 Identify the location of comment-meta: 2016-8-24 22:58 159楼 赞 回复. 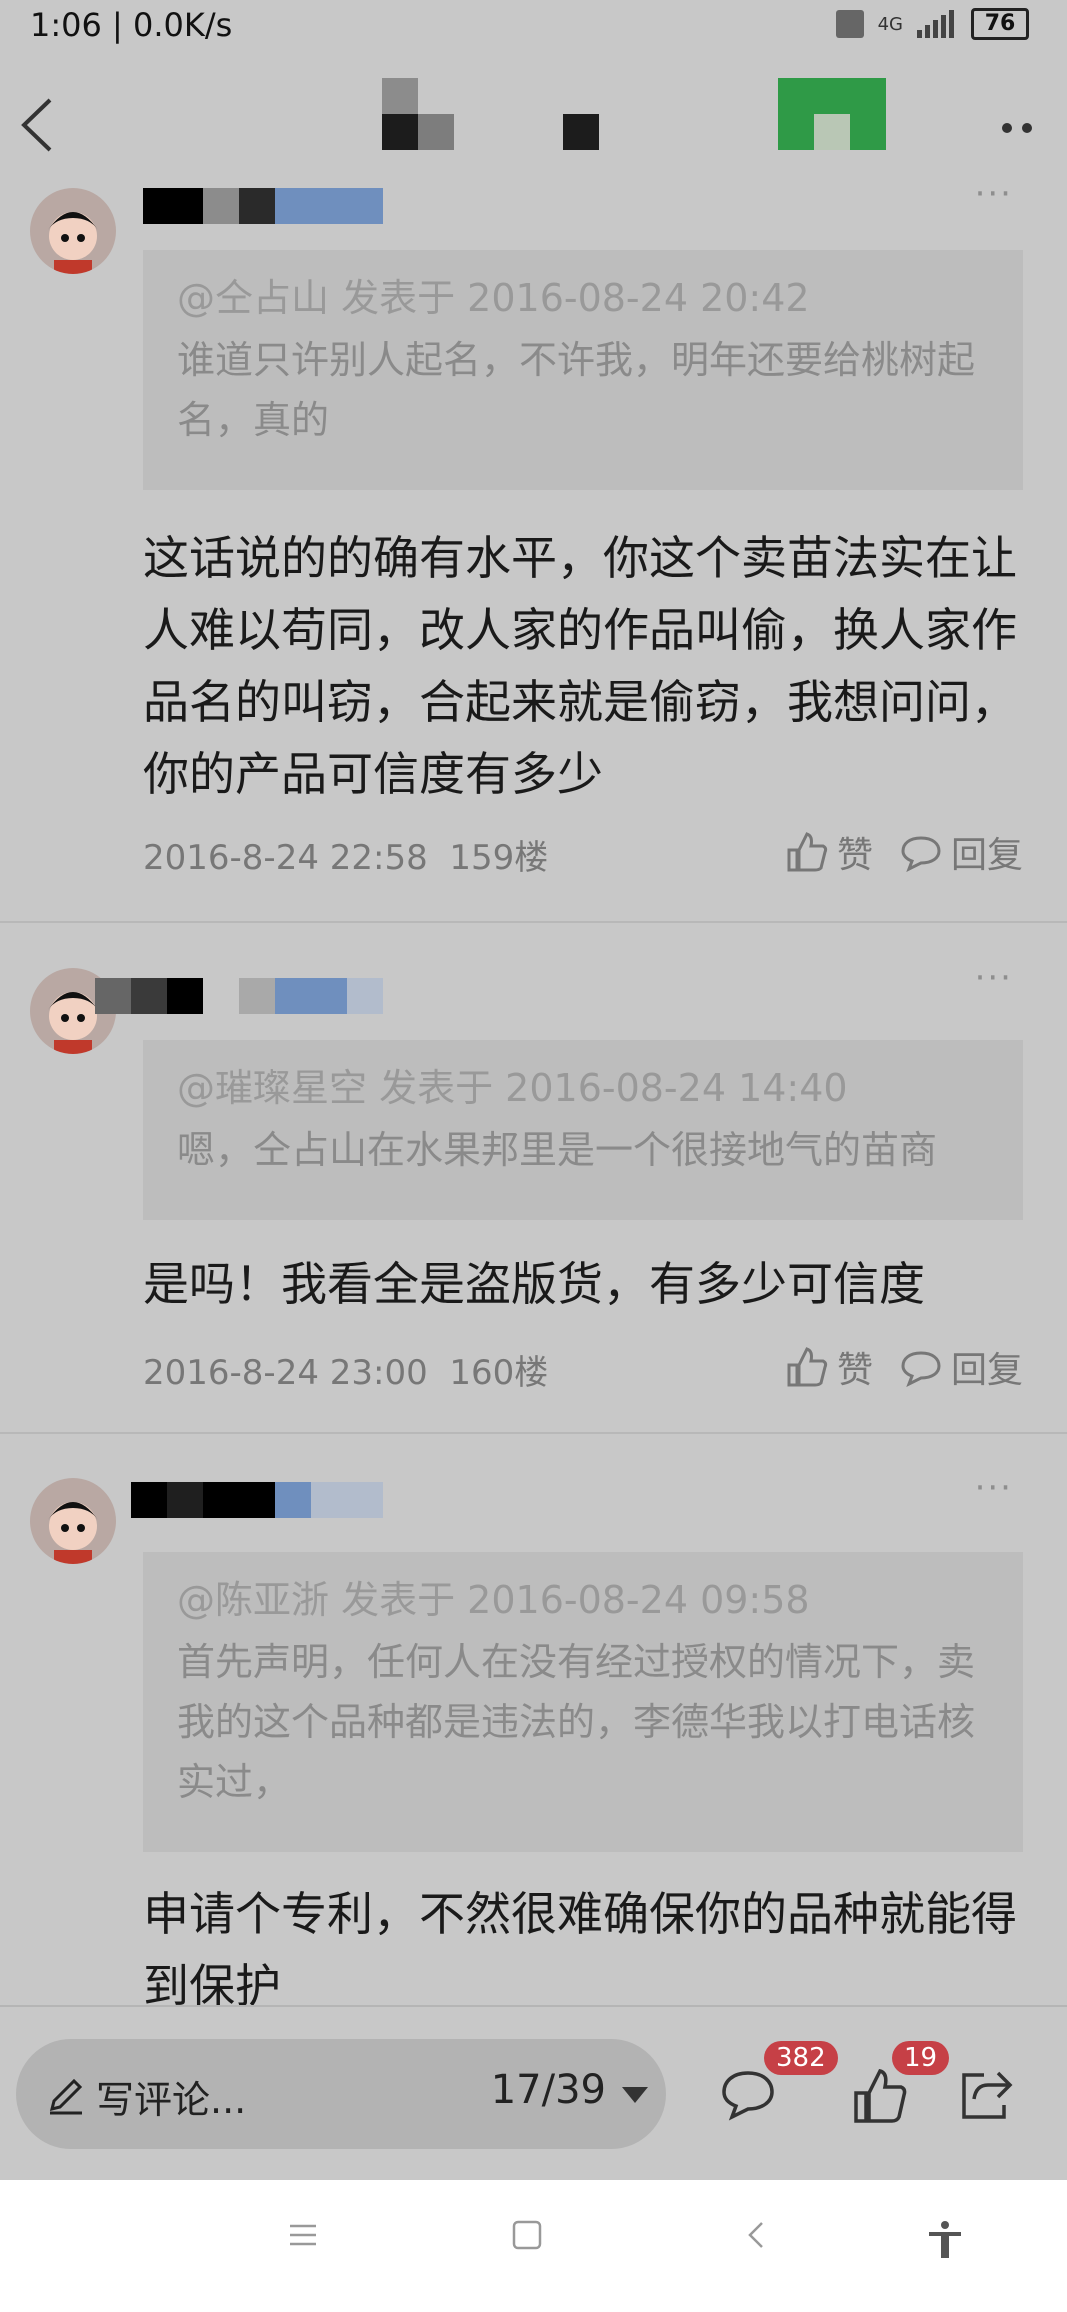
(583, 855).